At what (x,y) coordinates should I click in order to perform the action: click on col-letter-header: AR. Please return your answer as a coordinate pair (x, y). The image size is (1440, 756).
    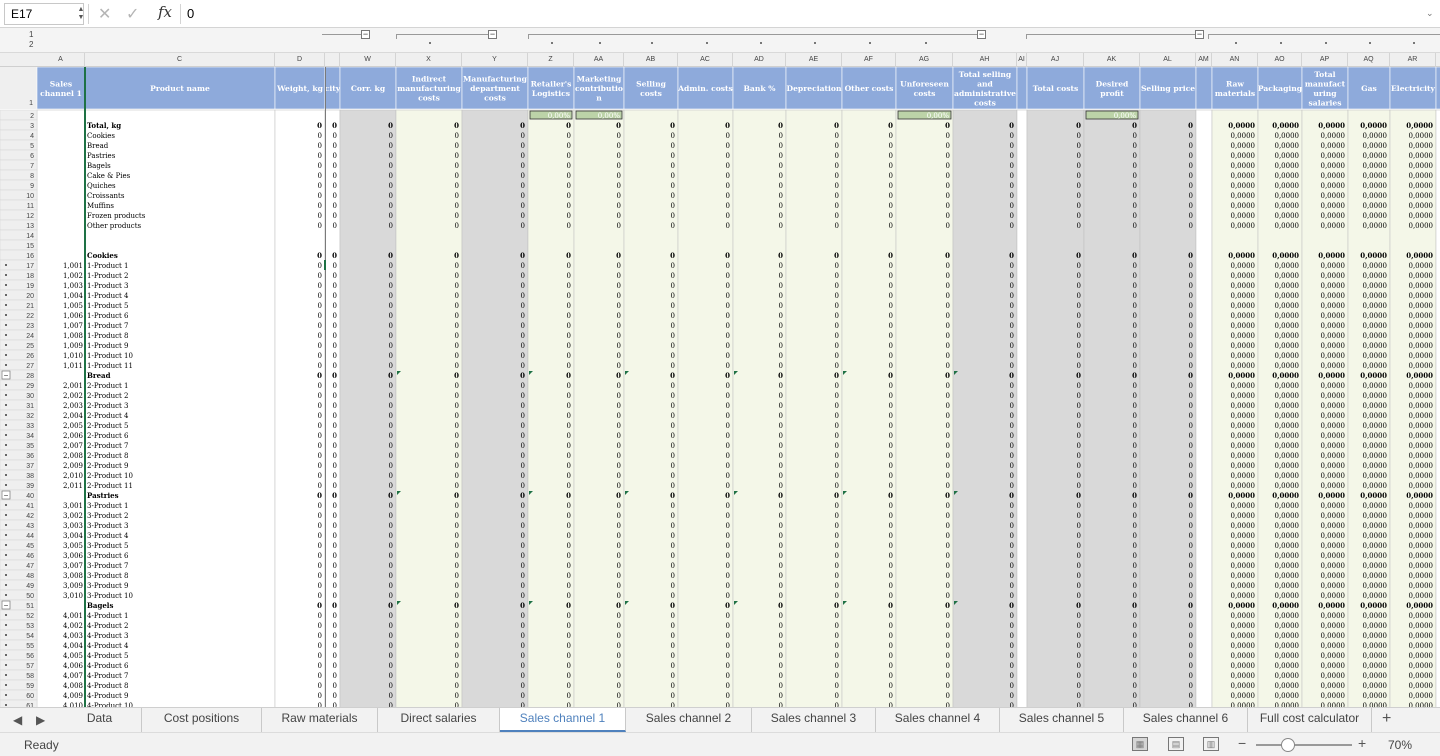
    Looking at the image, I should click on (1413, 60).